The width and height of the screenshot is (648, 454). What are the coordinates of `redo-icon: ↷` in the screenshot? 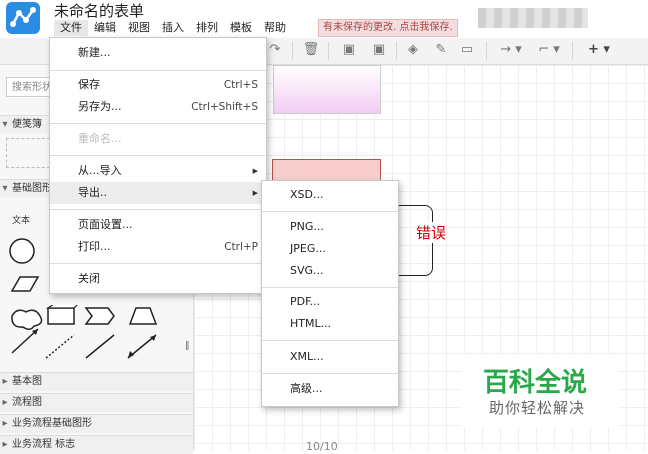 It's located at (275, 50).